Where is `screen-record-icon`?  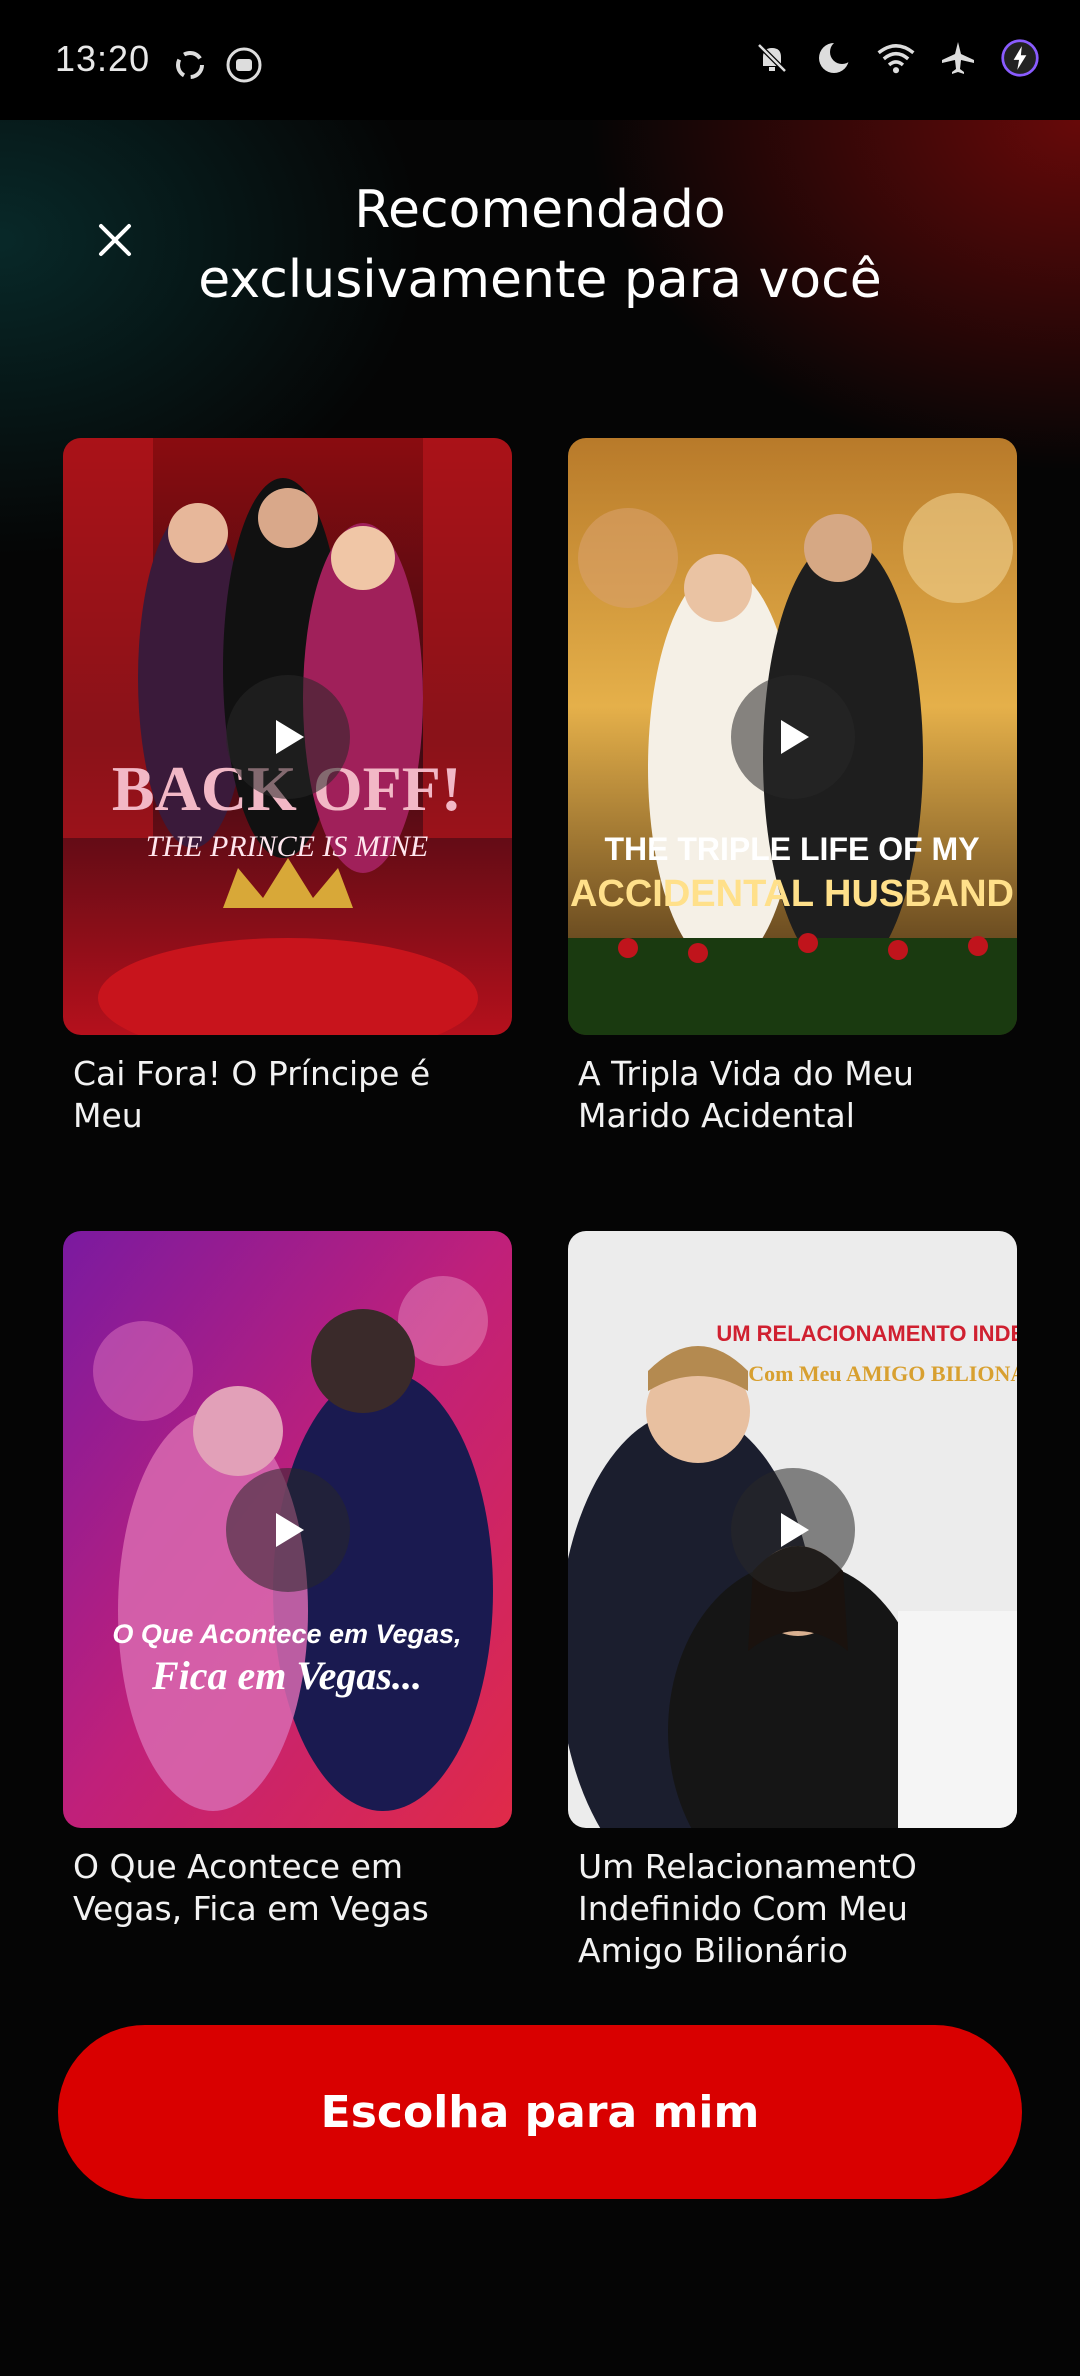
screen-record-icon is located at coordinates (244, 65).